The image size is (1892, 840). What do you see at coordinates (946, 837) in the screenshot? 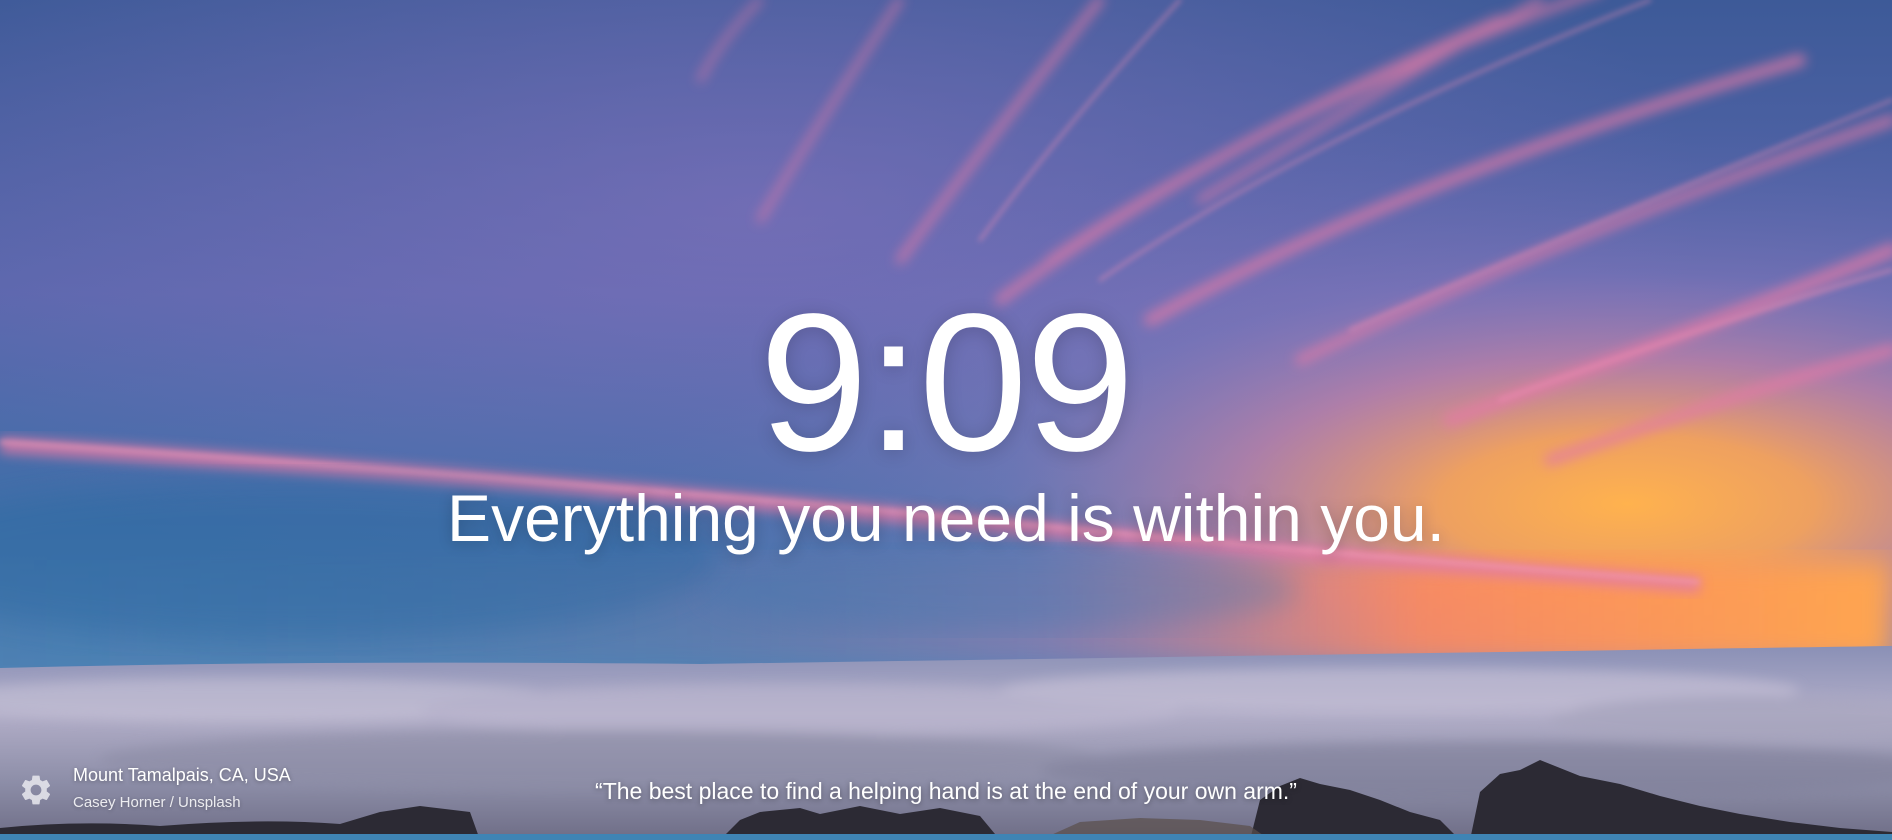
I see `bottom-strip` at bounding box center [946, 837].